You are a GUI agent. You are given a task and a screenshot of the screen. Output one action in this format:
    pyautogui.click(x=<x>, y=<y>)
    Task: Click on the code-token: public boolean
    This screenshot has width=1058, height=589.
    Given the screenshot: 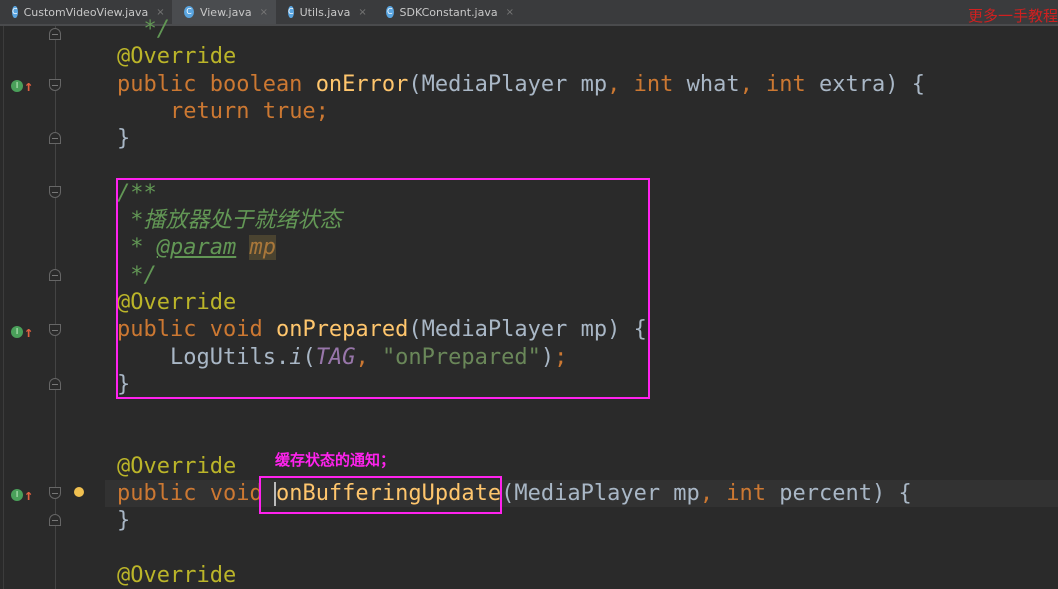 What is the action you would take?
    pyautogui.click(x=216, y=84)
    